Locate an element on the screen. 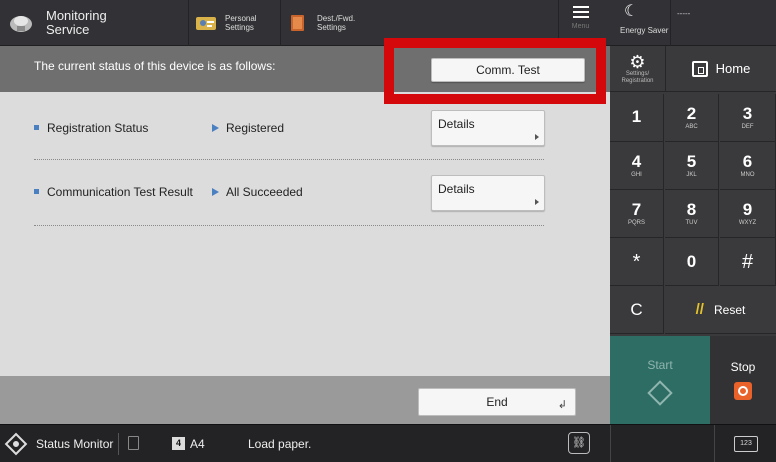 This screenshot has height=462, width=776. start-button: Start is located at coordinates (660, 380).